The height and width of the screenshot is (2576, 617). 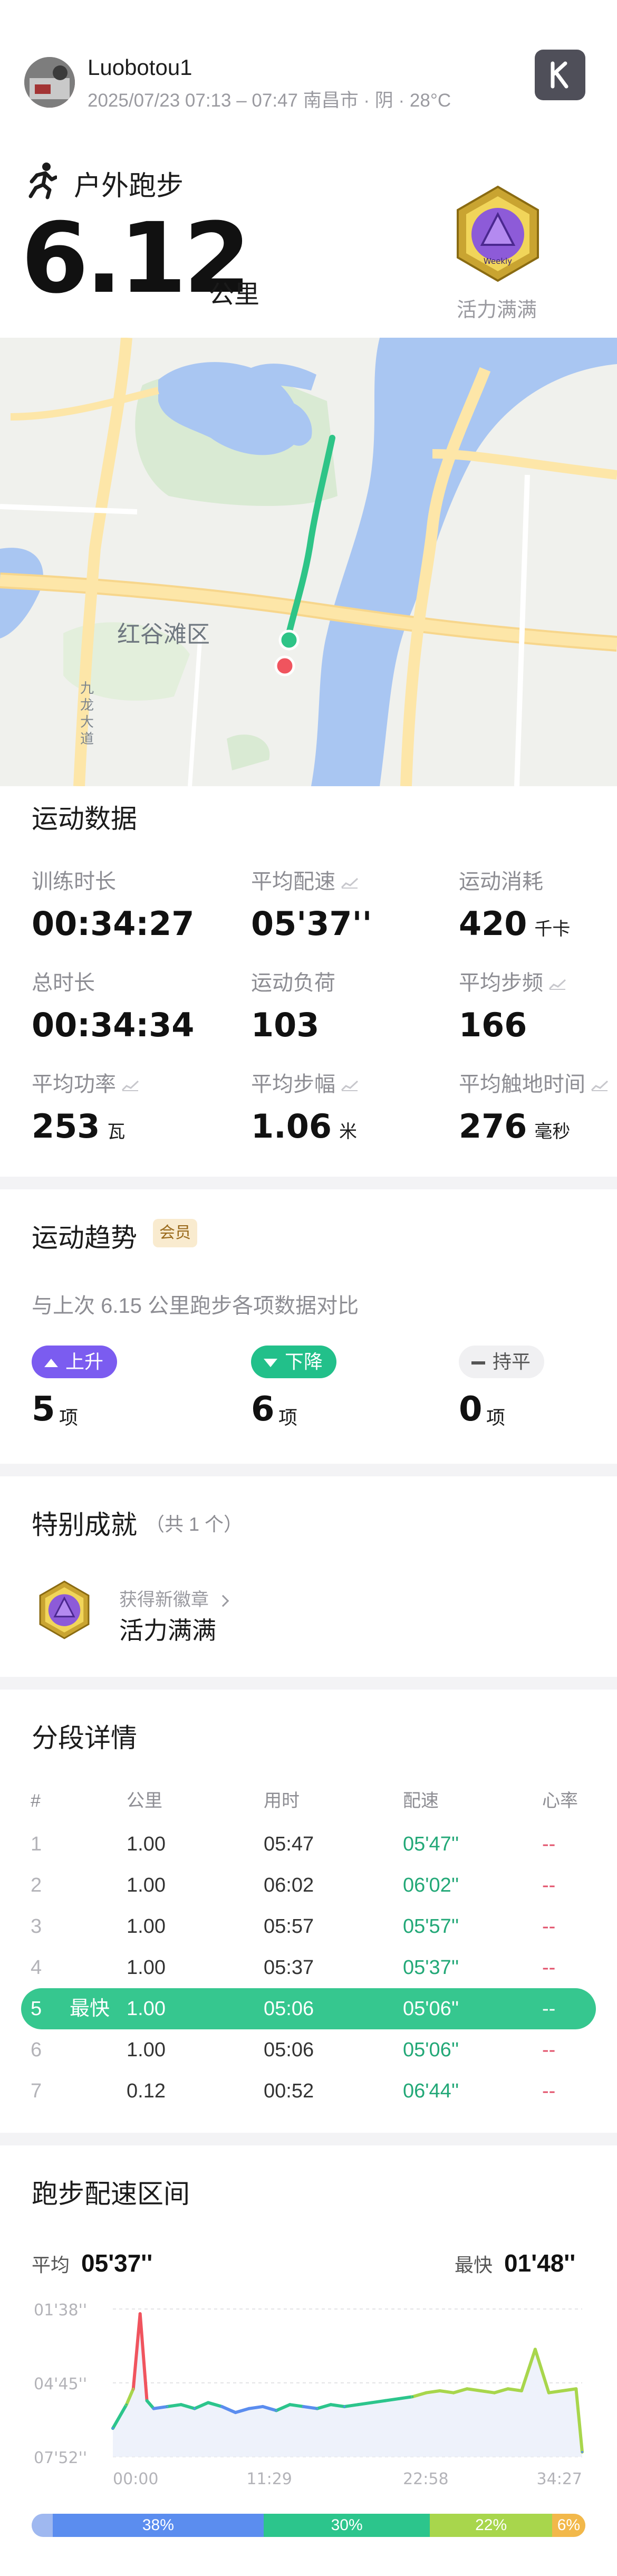 I want to click on split-index: 2, so click(x=36, y=1885).